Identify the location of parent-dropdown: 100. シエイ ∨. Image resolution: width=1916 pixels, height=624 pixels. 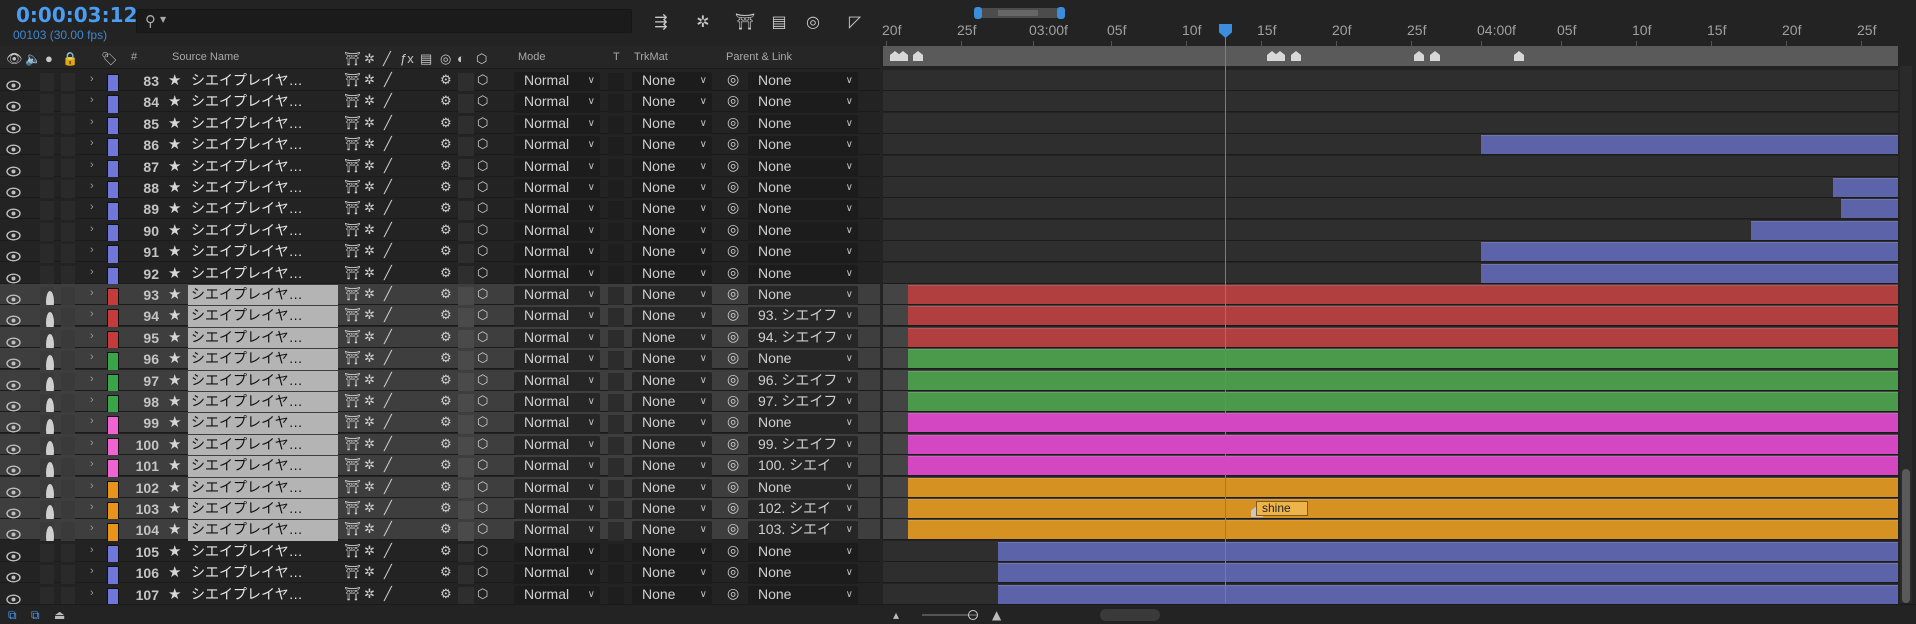
(803, 467).